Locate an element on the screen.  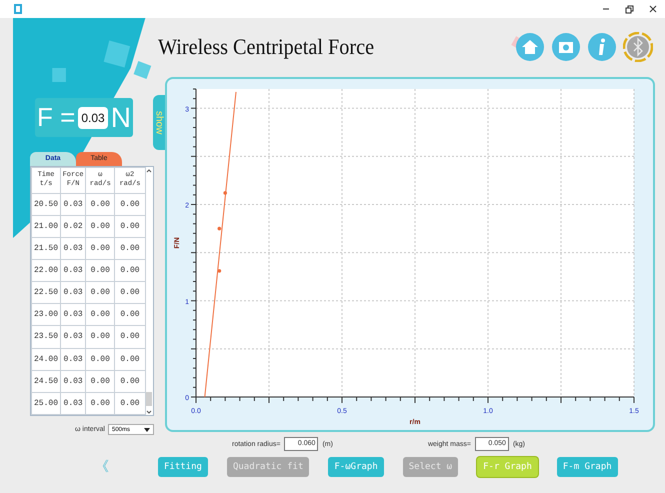
graph-button: F-m Graph is located at coordinates (587, 467).